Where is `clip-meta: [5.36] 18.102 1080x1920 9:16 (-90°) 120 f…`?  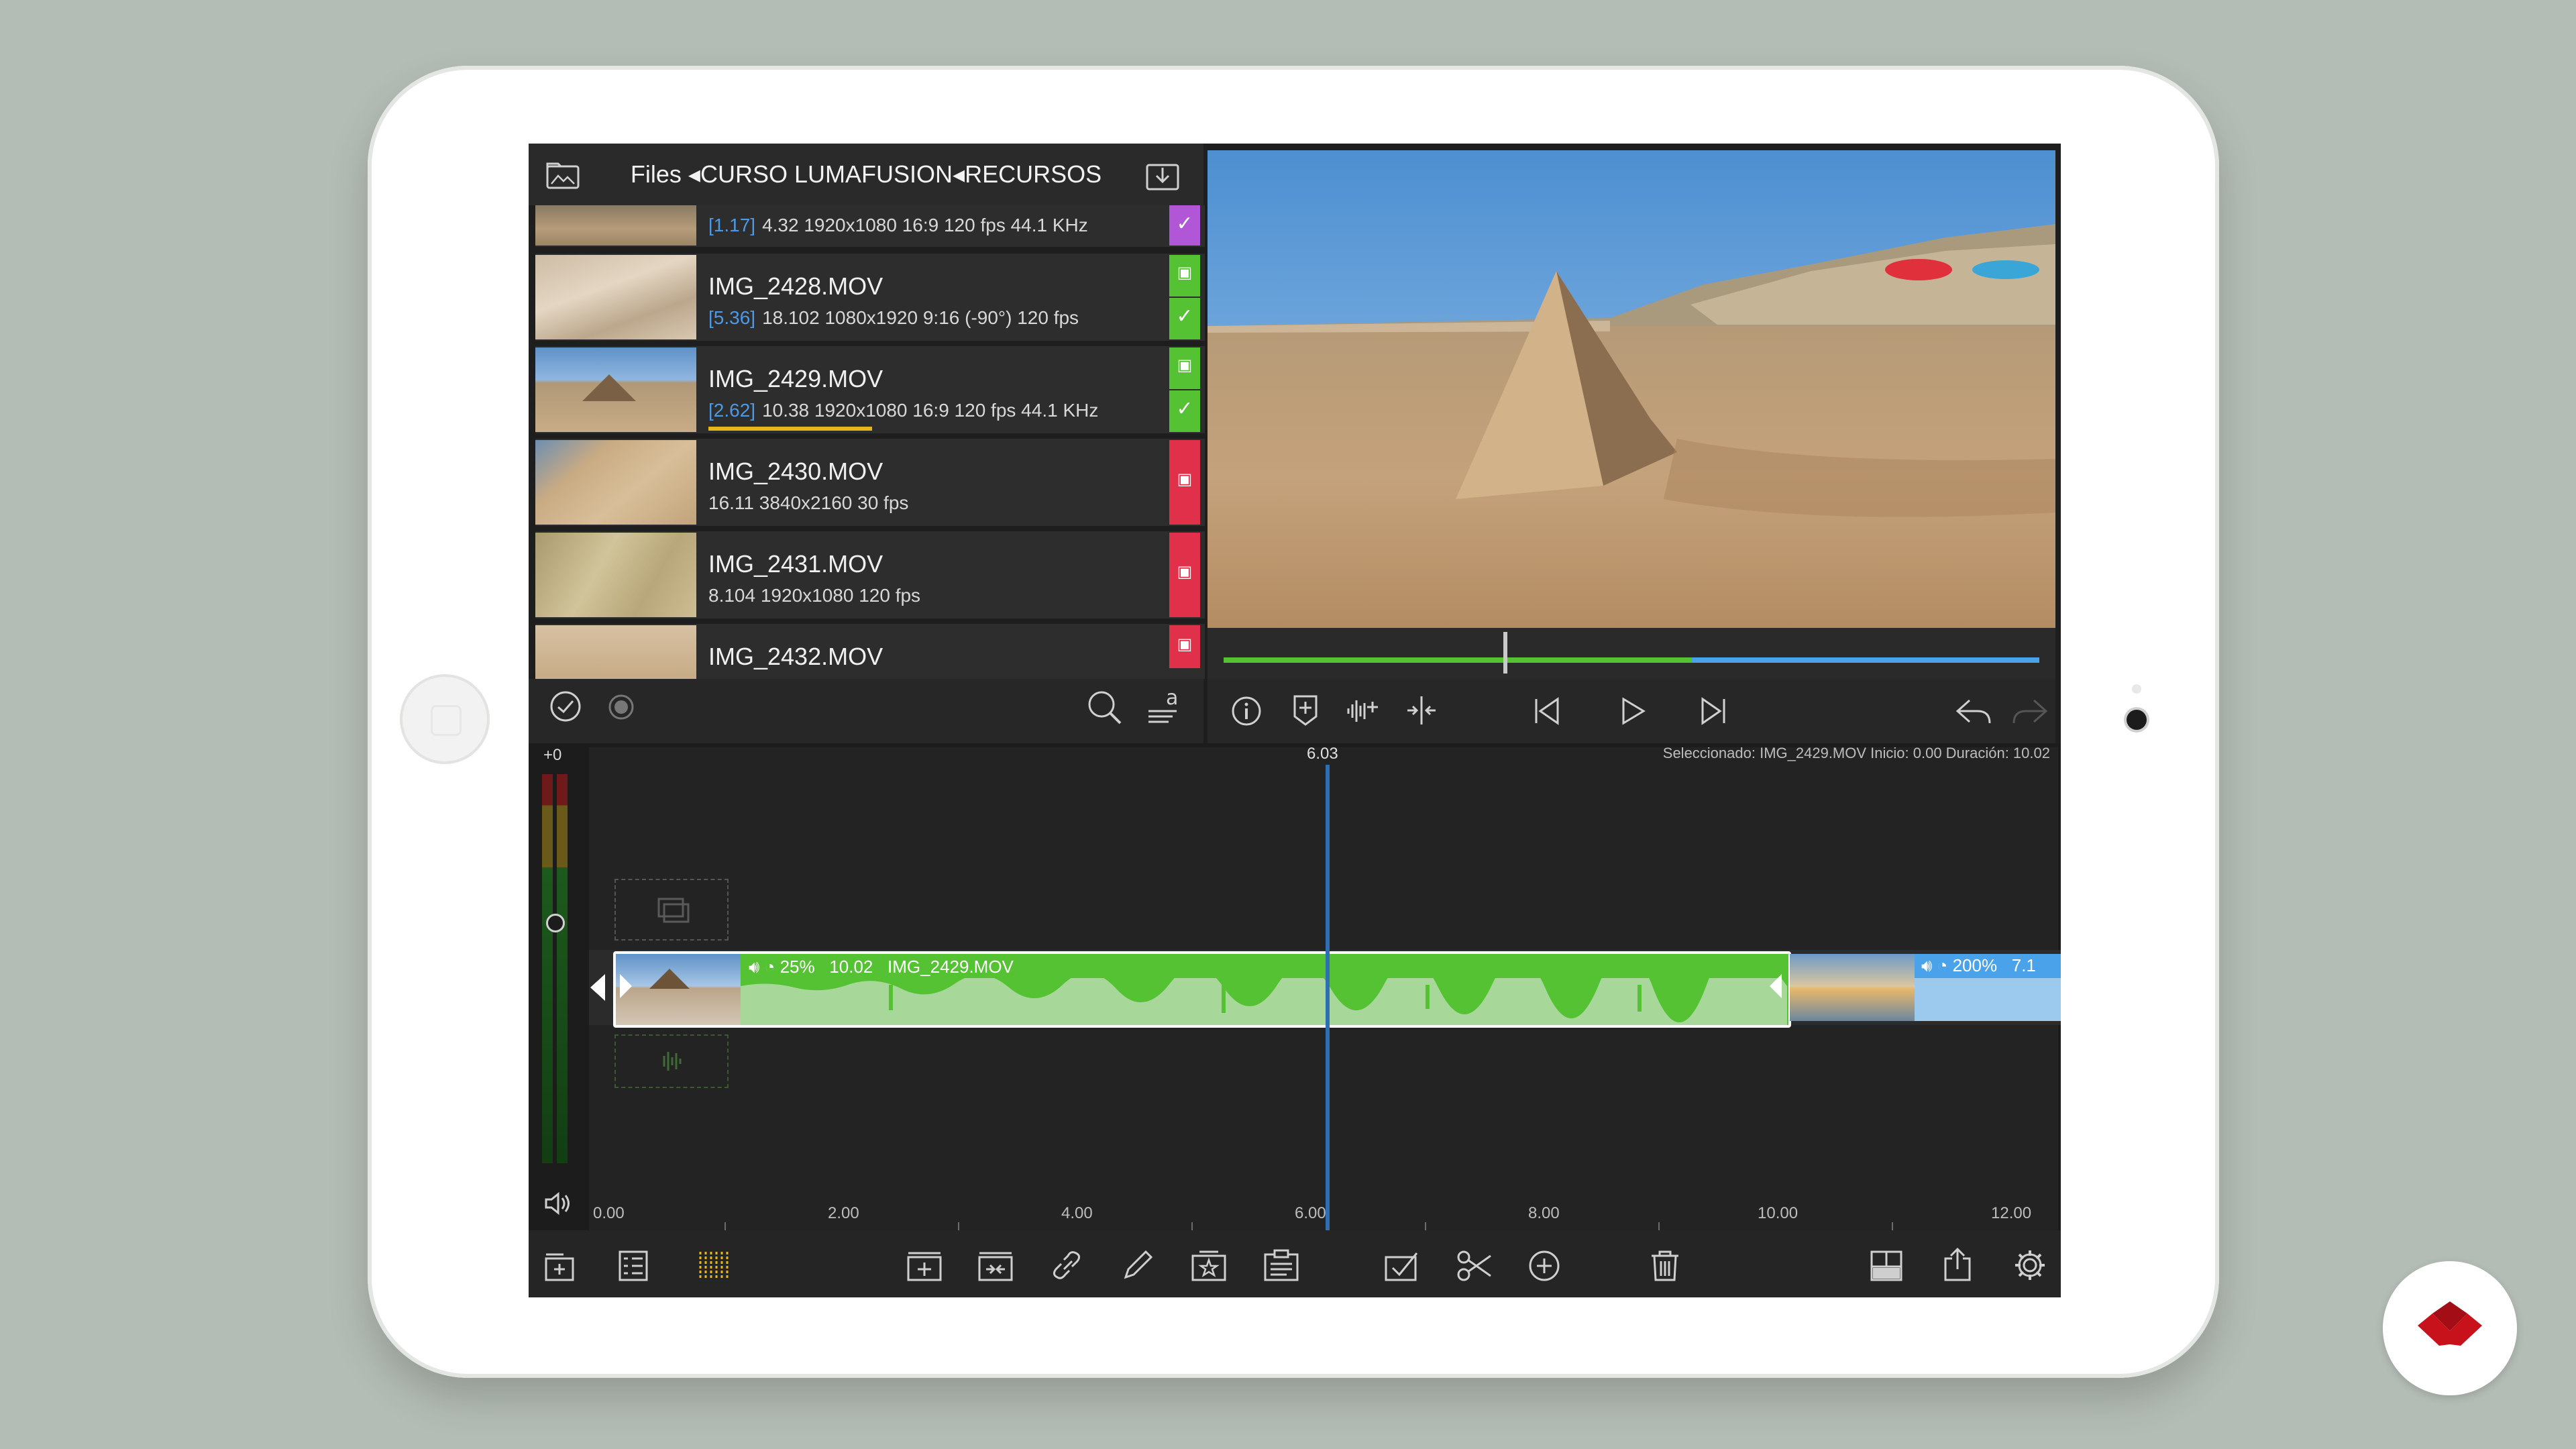 clip-meta: [5.36] 18.102 1080x1920 9:16 (-90°) 120 f… is located at coordinates (893, 317).